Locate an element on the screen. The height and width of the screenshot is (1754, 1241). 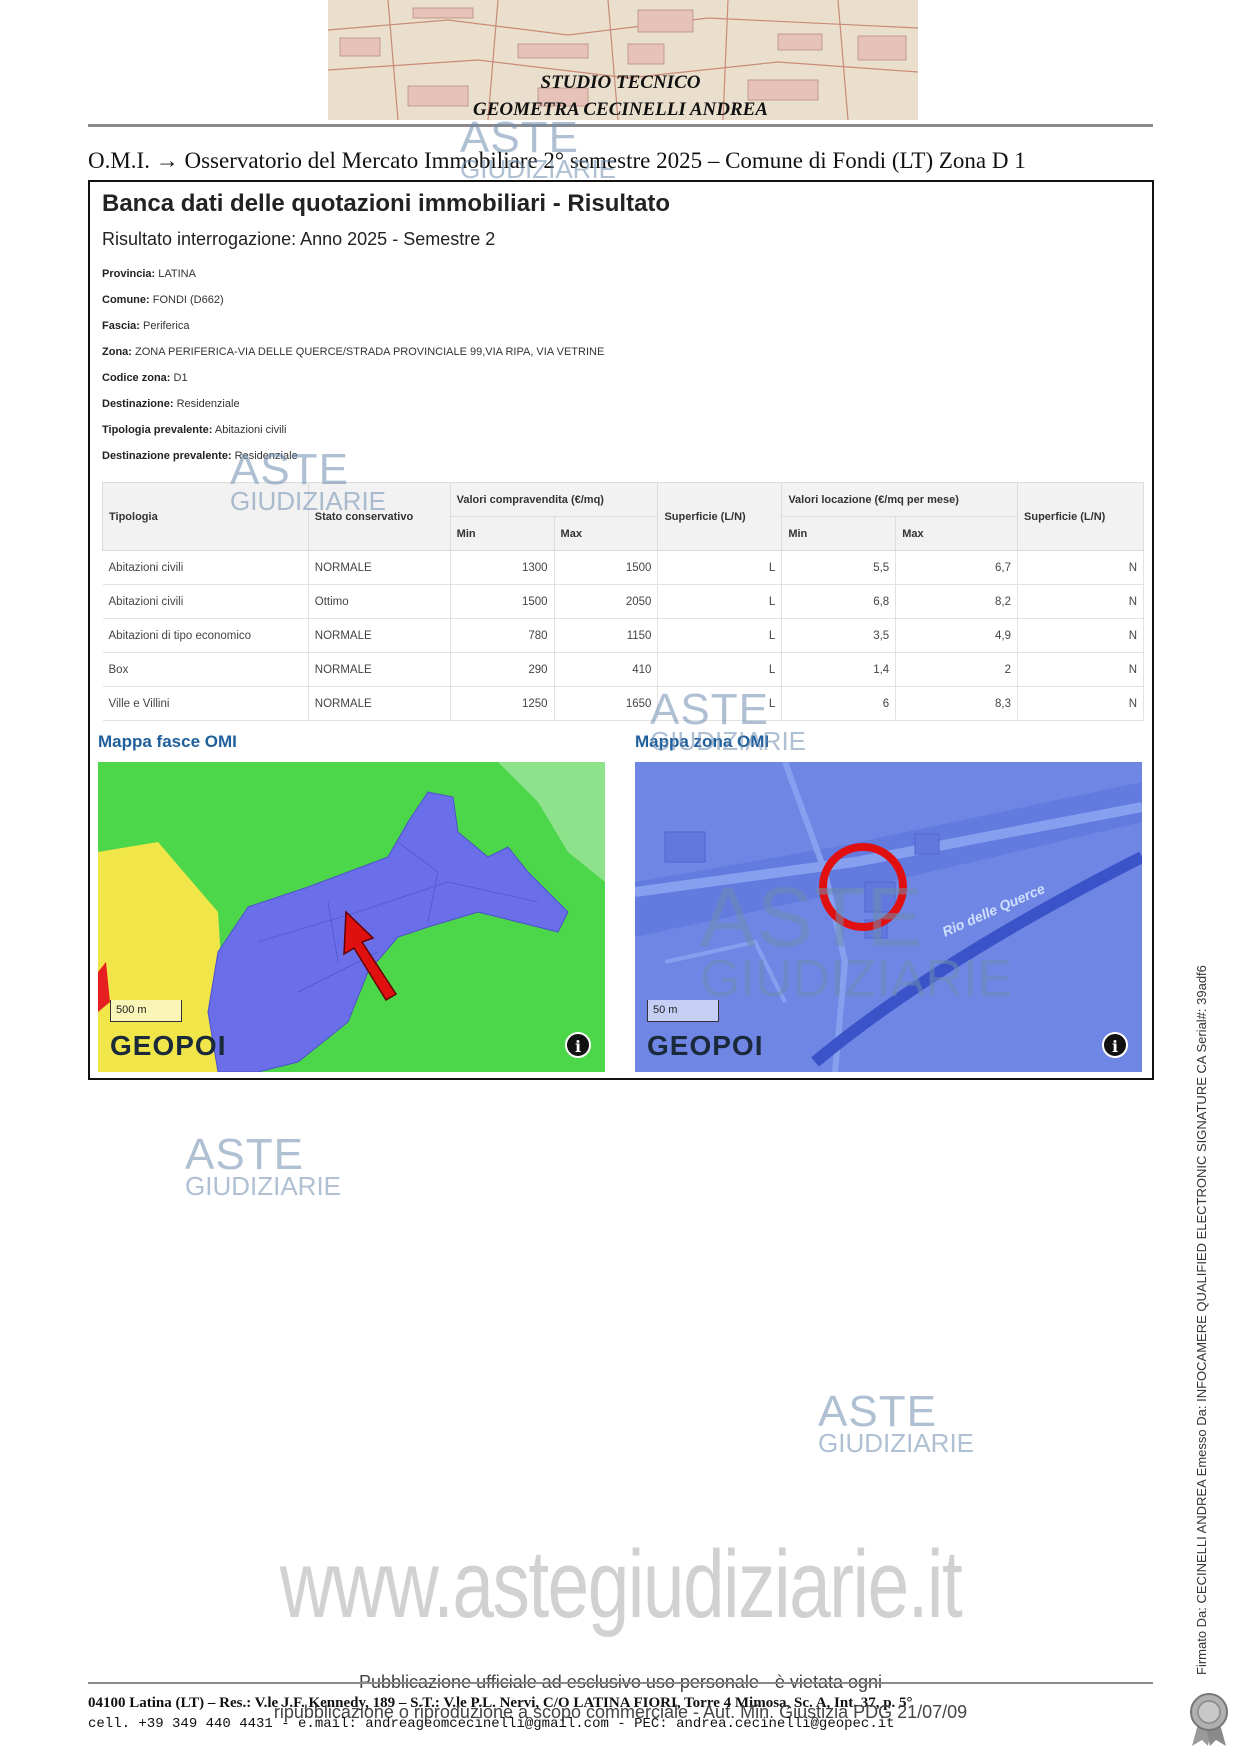
col-superficie-locazione: Superficie (L/N) is located at coordinates (1080, 516).